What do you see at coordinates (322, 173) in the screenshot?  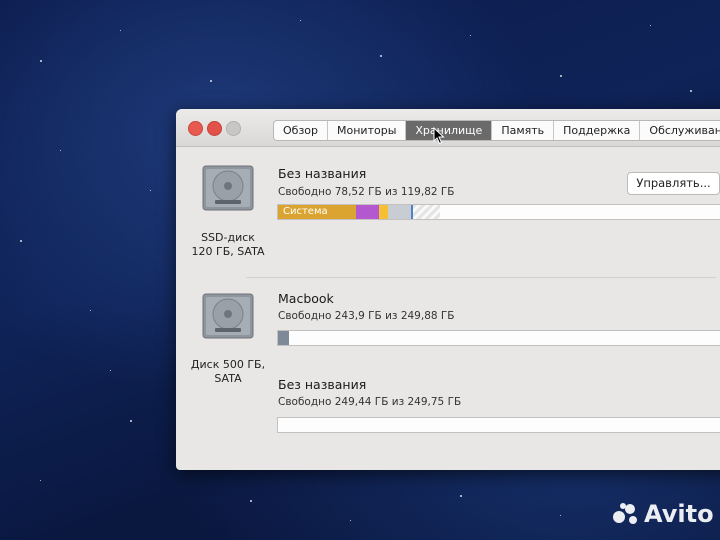 I see `volume-1-name: Без названия` at bounding box center [322, 173].